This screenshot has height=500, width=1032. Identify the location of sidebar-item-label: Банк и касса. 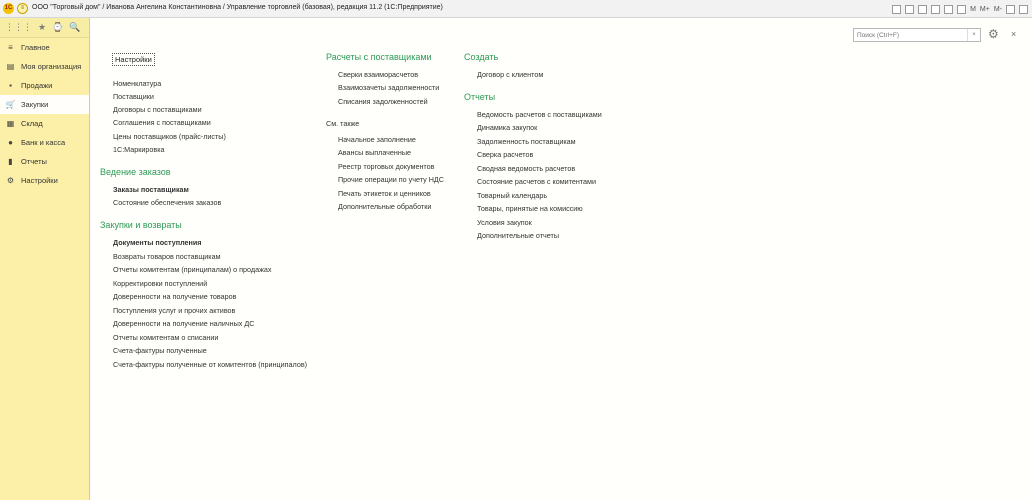
(43, 142).